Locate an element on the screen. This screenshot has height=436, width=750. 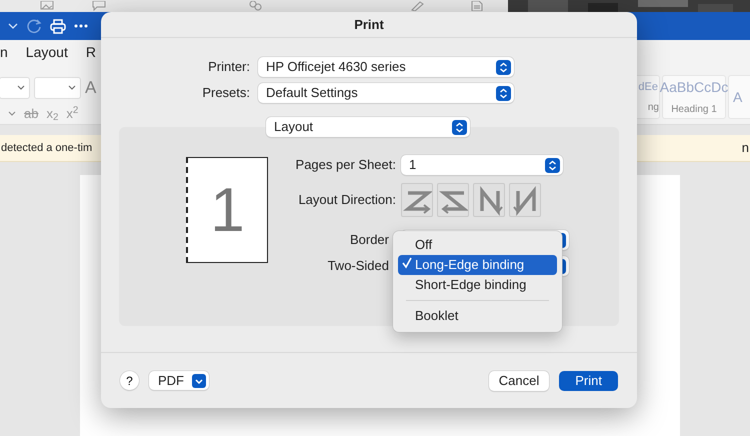
section-popup: Layout is located at coordinates (368, 127).